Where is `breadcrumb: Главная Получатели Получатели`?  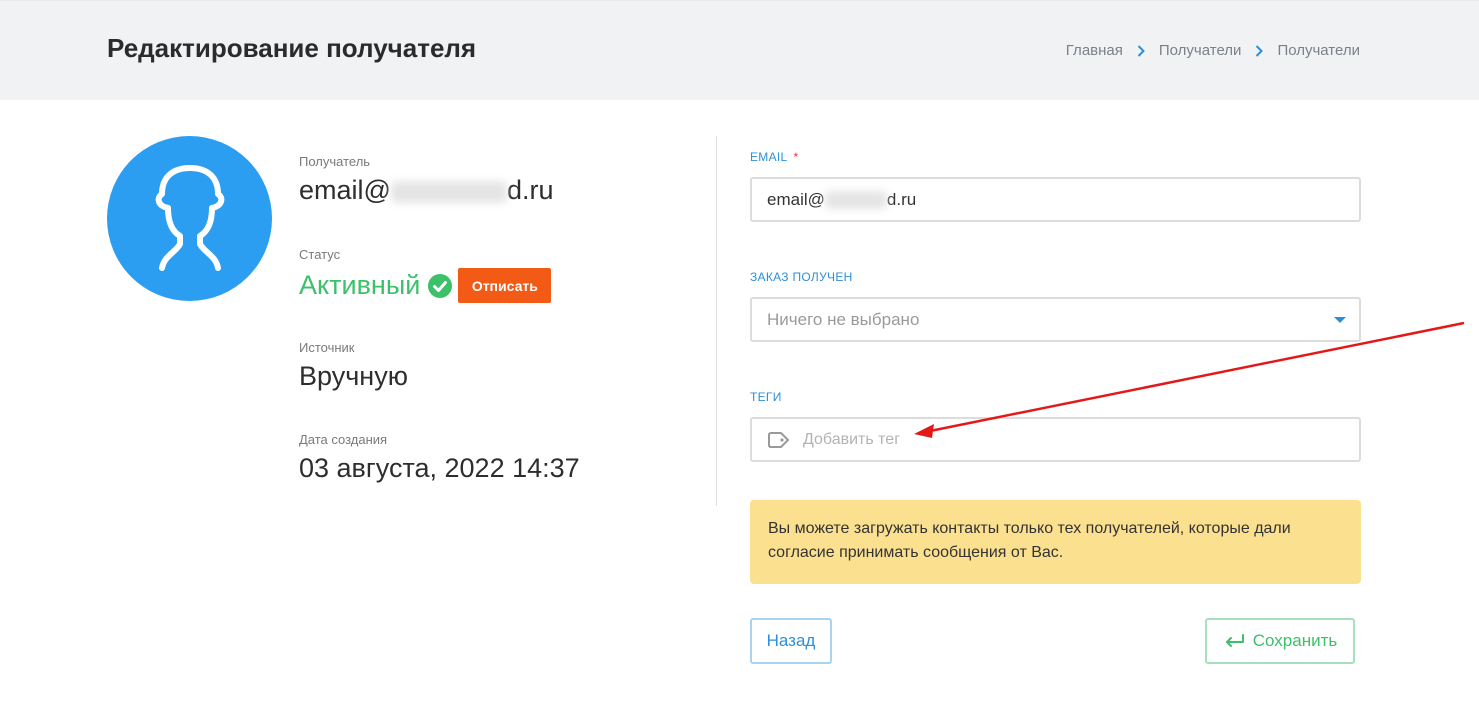 breadcrumb: Главная Получатели Получатели is located at coordinates (1213, 50).